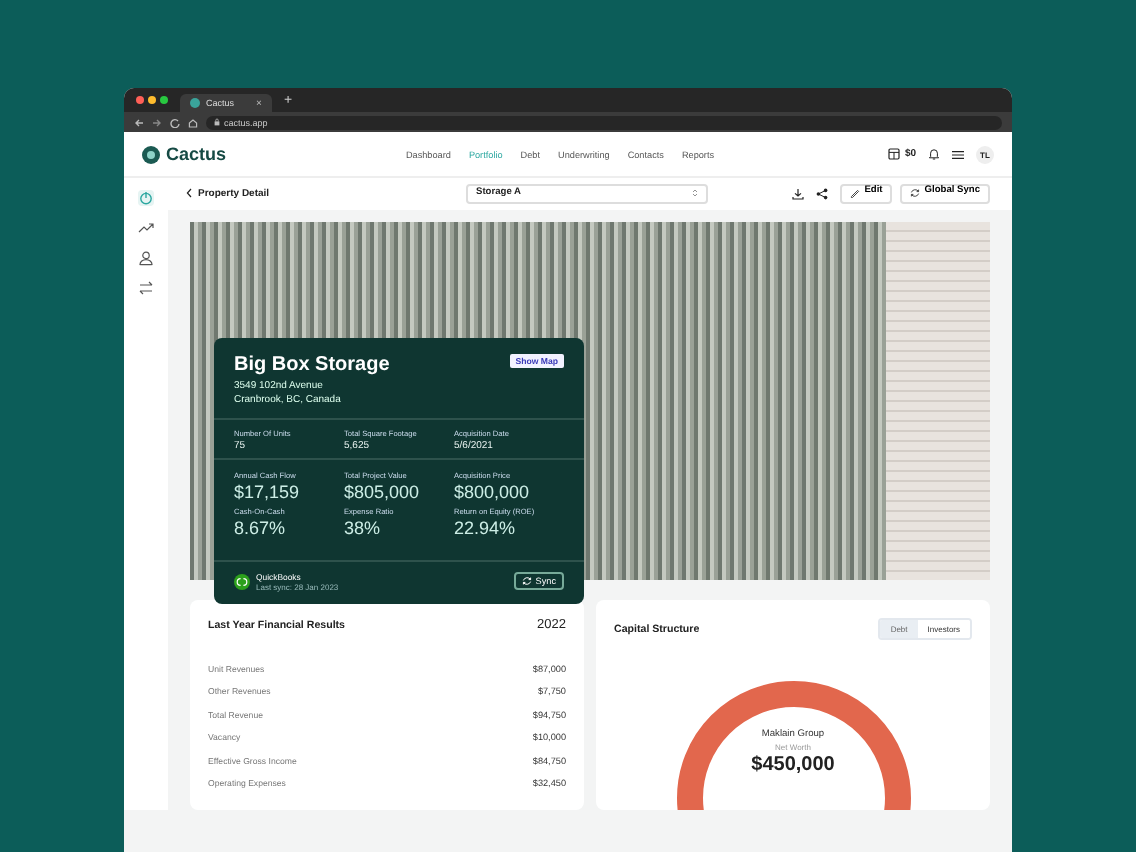  What do you see at coordinates (493, 491) in the screenshot?
I see `stat-value: $800,000` at bounding box center [493, 491].